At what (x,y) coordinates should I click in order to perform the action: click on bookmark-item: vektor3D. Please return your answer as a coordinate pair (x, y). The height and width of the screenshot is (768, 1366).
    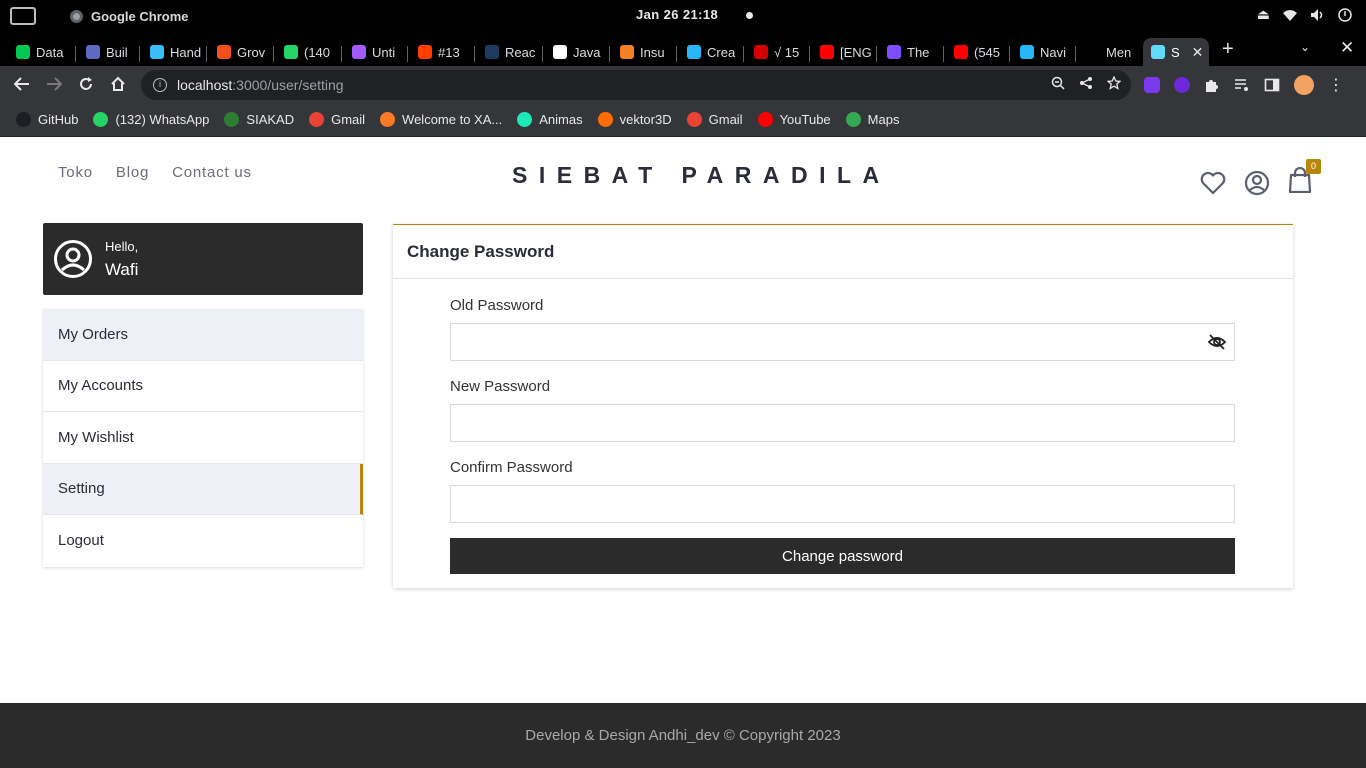
    Looking at the image, I should click on (634, 119).